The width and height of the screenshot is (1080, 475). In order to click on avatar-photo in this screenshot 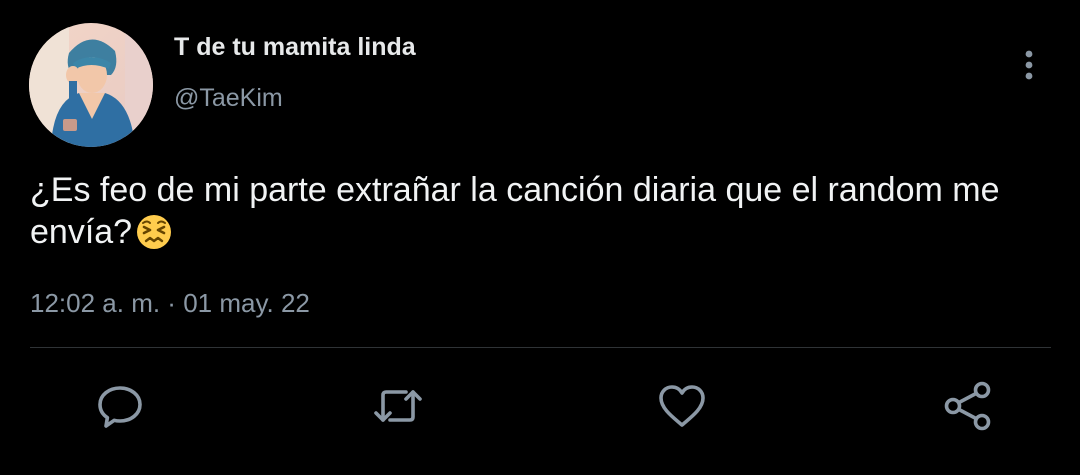, I will do `click(91, 85)`.